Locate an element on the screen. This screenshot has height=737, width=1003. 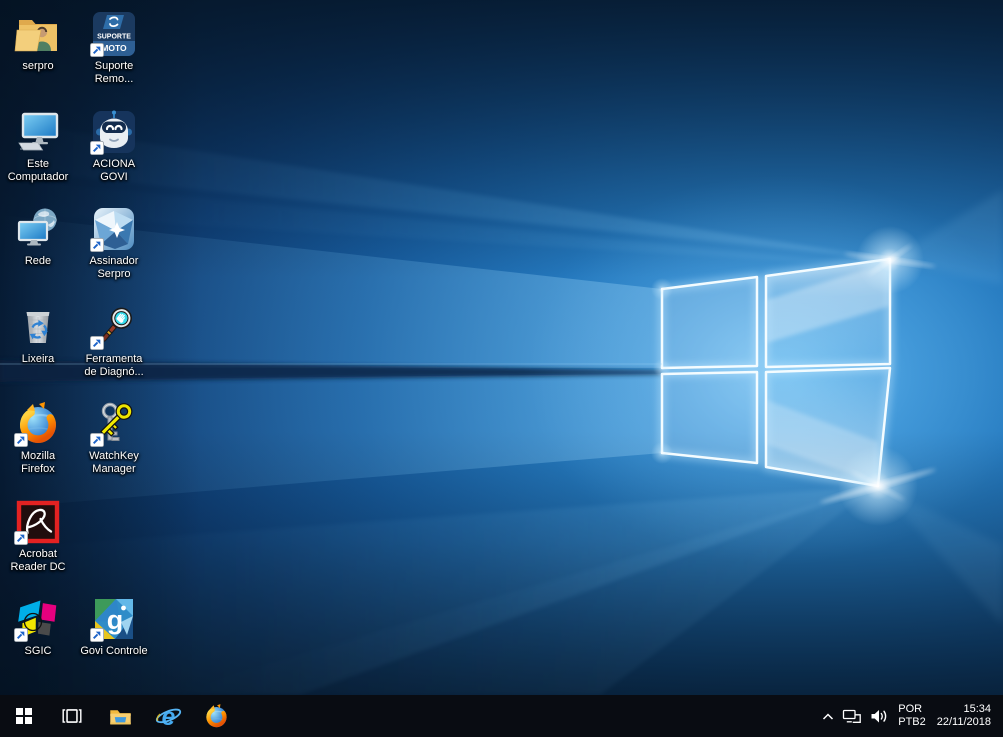
windows-start-icon is located at coordinates (24, 716).